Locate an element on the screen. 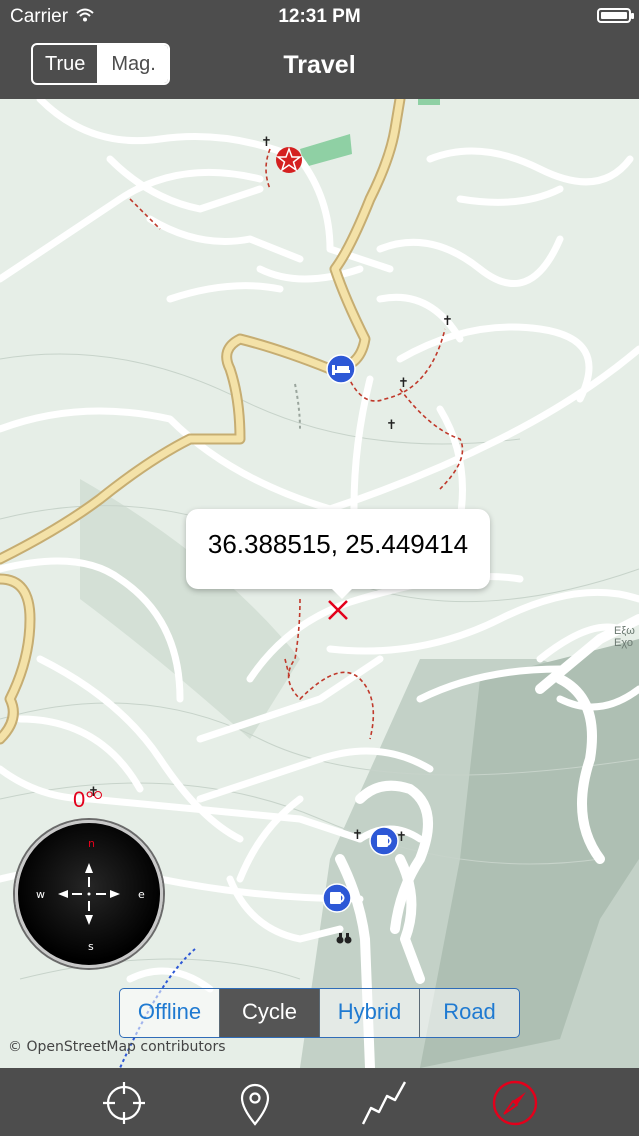 This screenshot has height=1136, width=639. status-bar: Carrier 12:31 PM is located at coordinates (319, 16).